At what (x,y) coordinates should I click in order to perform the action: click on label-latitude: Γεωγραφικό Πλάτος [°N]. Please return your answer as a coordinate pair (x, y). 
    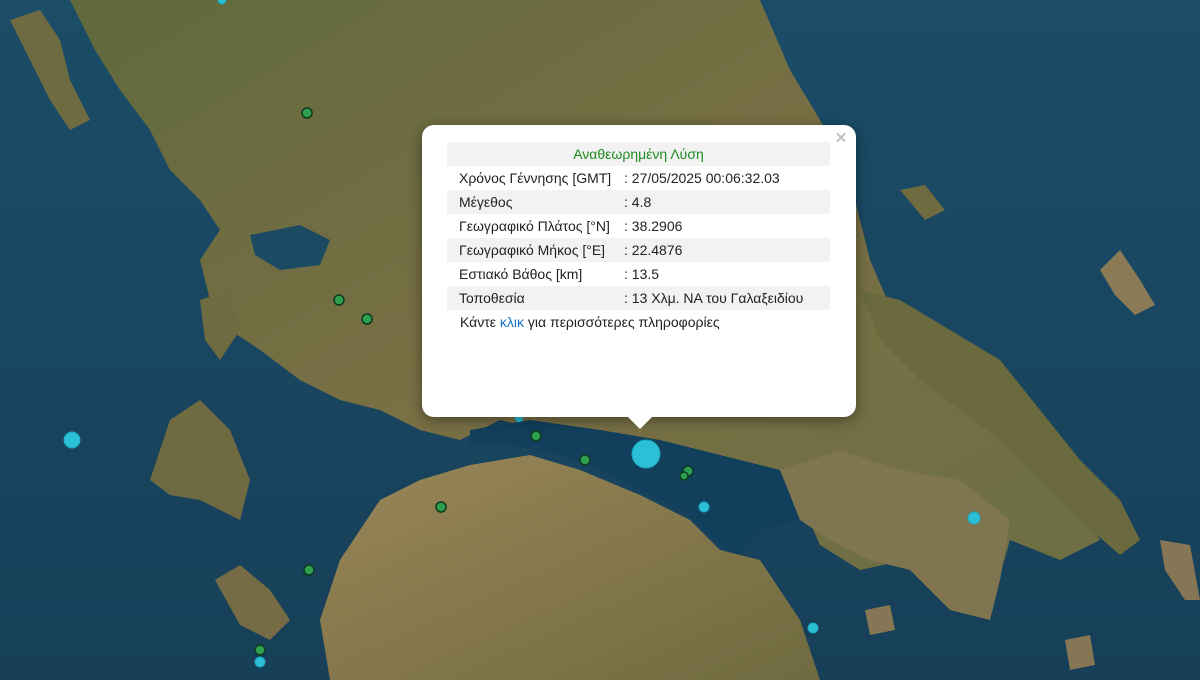
    Looking at the image, I should click on (534, 226).